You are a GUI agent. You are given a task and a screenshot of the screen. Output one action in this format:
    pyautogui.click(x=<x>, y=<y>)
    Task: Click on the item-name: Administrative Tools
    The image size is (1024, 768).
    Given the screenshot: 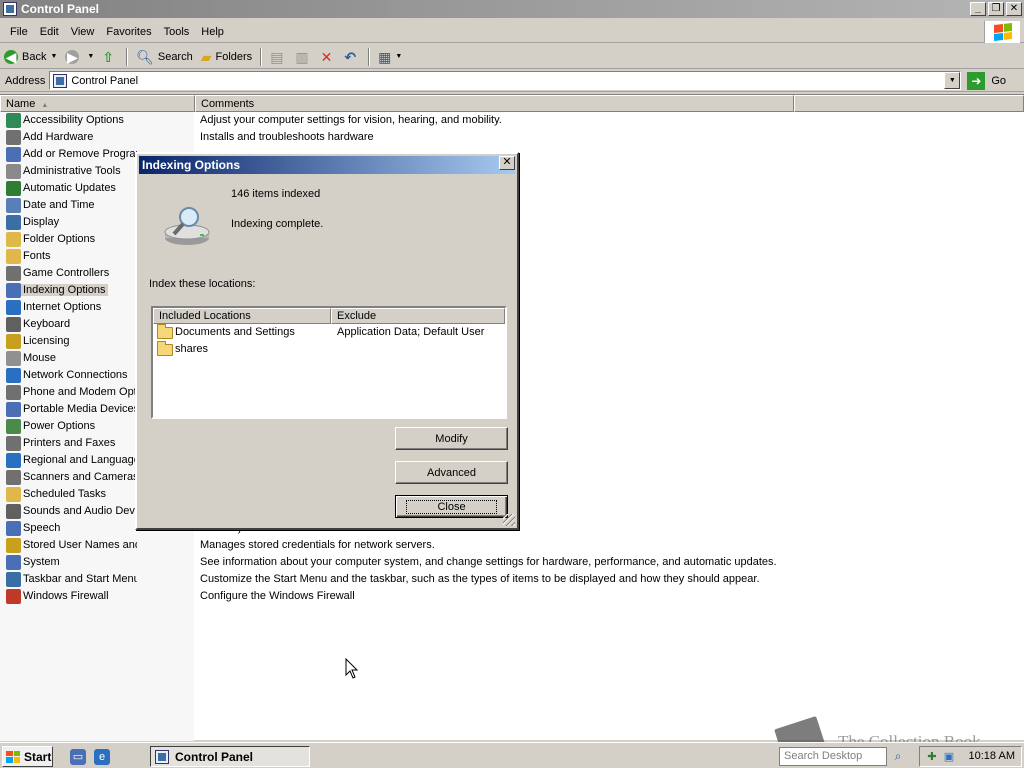 What is the action you would take?
    pyautogui.click(x=72, y=171)
    